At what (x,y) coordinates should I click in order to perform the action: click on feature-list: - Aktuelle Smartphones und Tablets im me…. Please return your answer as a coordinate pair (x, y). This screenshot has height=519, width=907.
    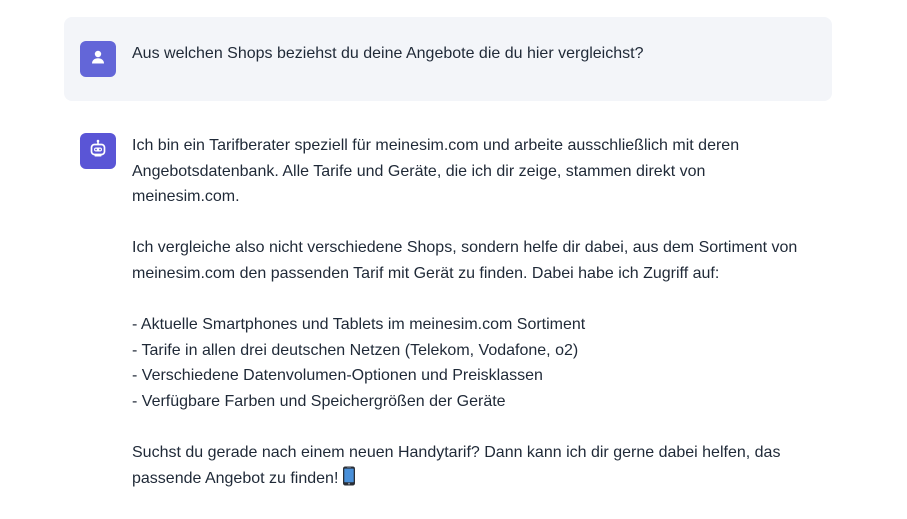
    Looking at the image, I should click on (477, 363).